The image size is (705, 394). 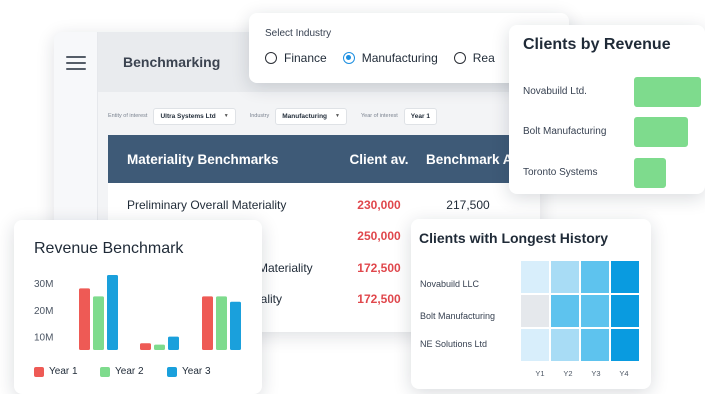 What do you see at coordinates (597, 44) in the screenshot?
I see `clients-by-revenue-title: Clients by Revenue` at bounding box center [597, 44].